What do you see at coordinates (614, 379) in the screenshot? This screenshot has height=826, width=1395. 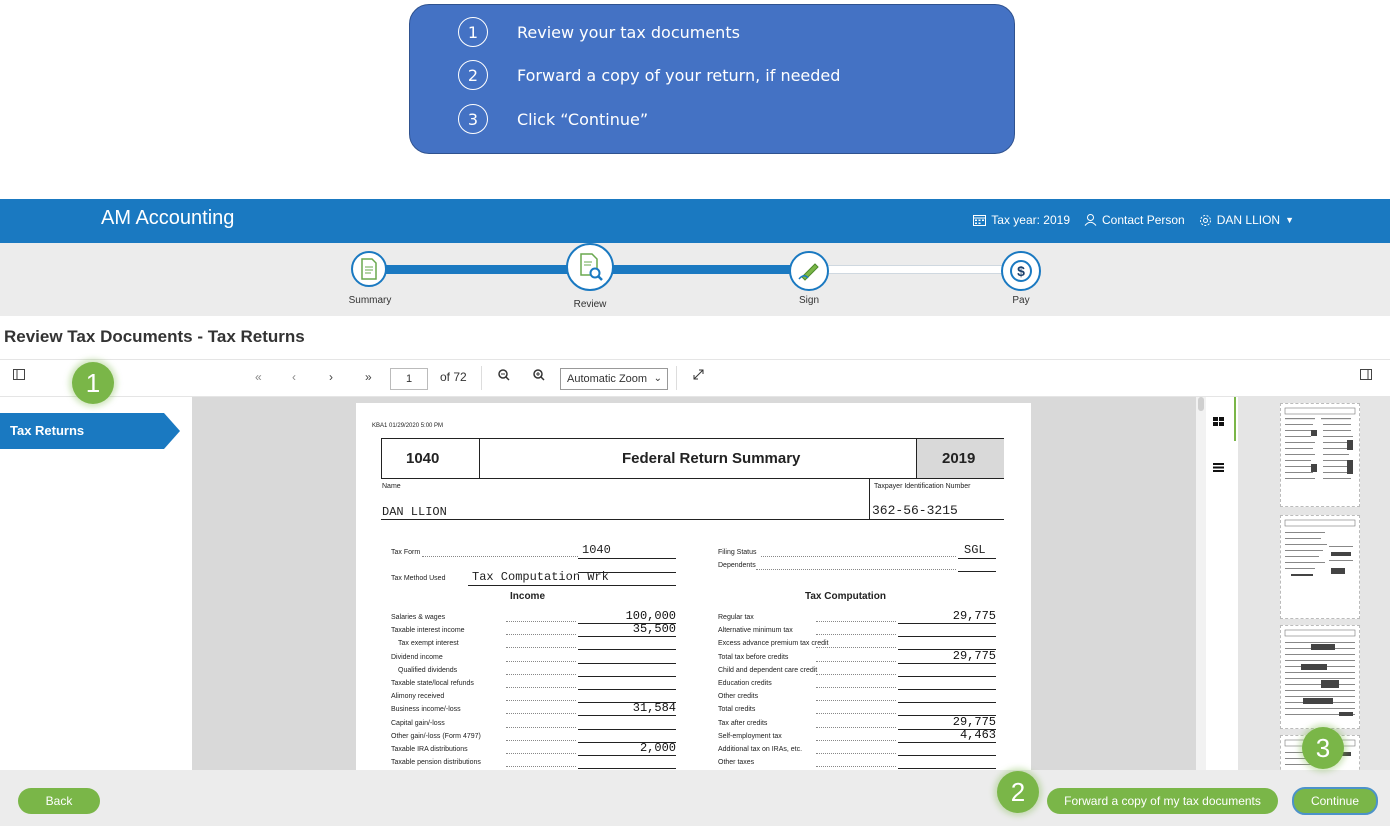 I see `zoom-select: Automatic Zoom ⌄` at bounding box center [614, 379].